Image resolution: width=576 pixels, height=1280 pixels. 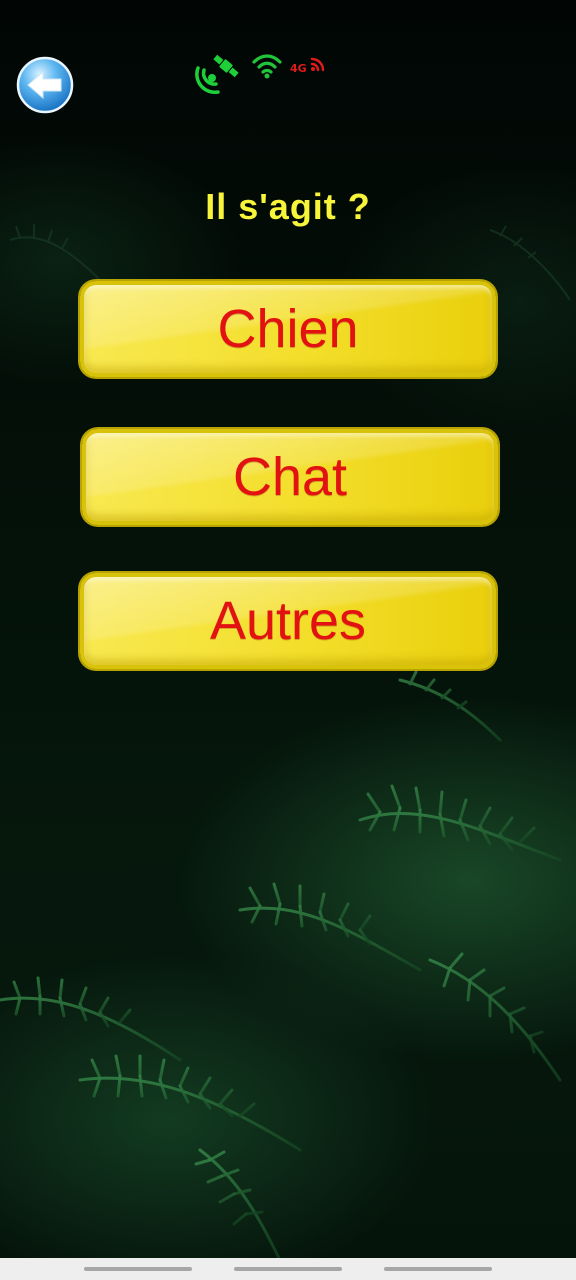 What do you see at coordinates (288, 206) in the screenshot?
I see `question-title: Il s'agit ?` at bounding box center [288, 206].